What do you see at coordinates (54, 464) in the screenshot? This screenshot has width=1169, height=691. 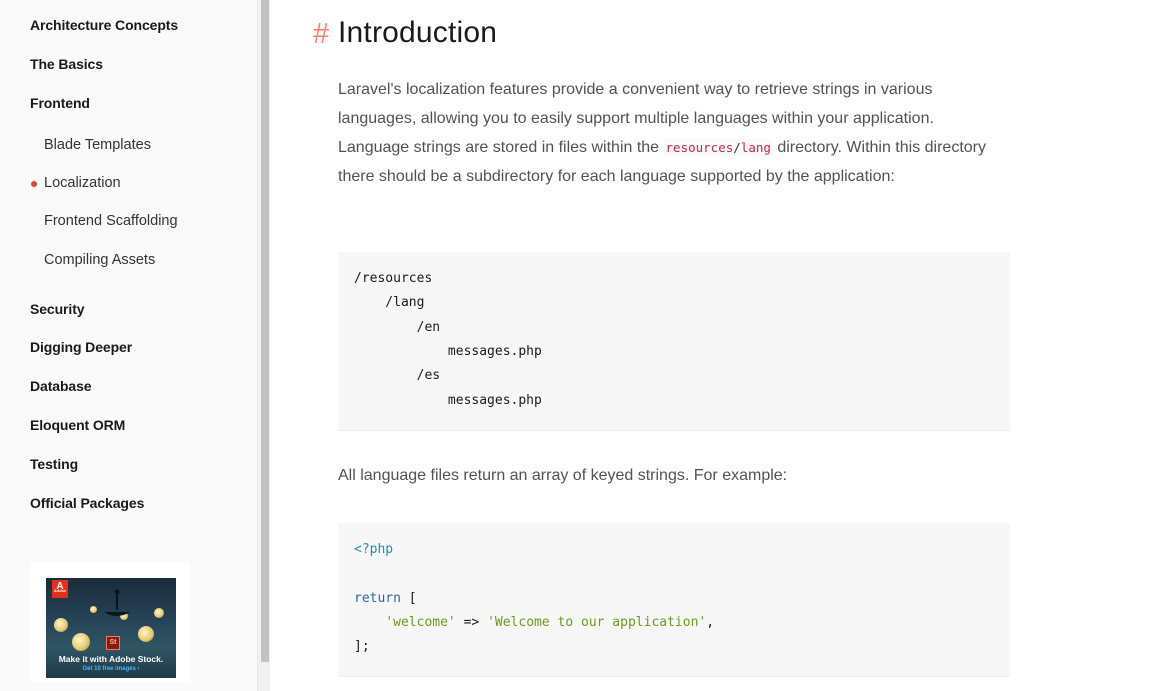 I see `sidebar-item-testing: Testing` at bounding box center [54, 464].